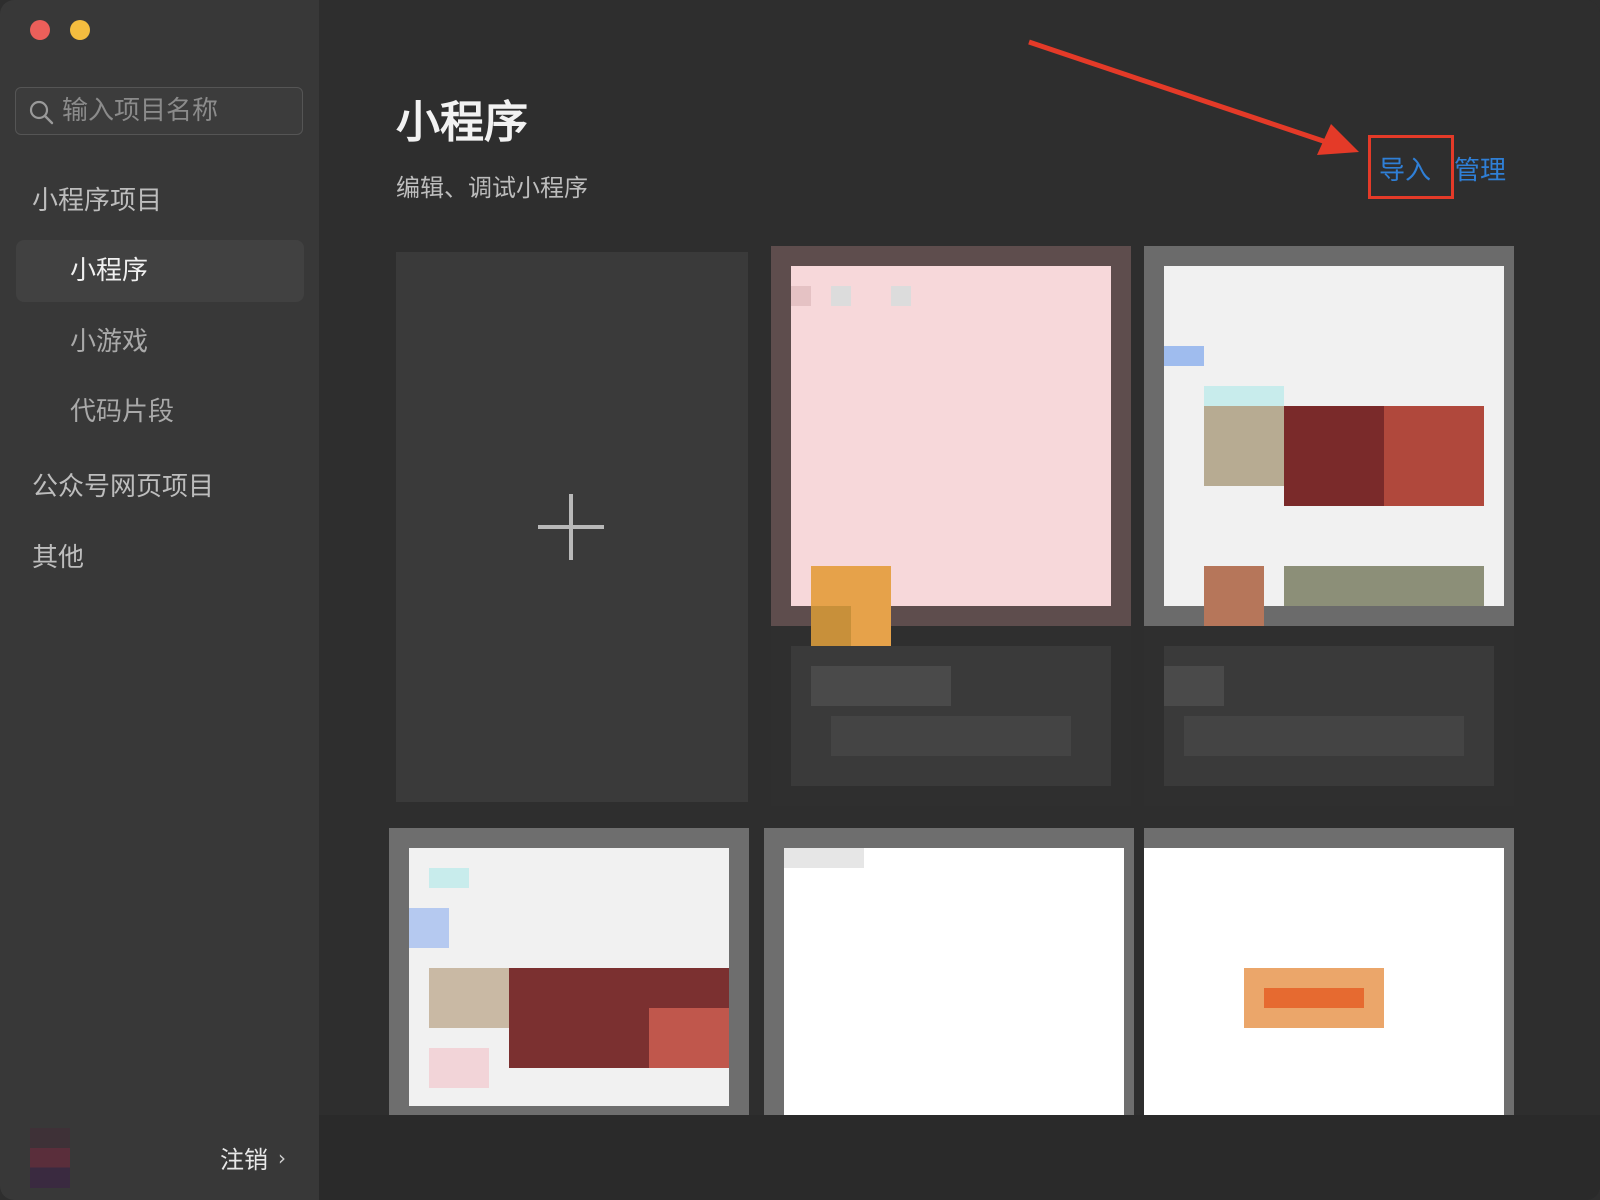 The image size is (1600, 1200). I want to click on project-search, so click(159, 111).